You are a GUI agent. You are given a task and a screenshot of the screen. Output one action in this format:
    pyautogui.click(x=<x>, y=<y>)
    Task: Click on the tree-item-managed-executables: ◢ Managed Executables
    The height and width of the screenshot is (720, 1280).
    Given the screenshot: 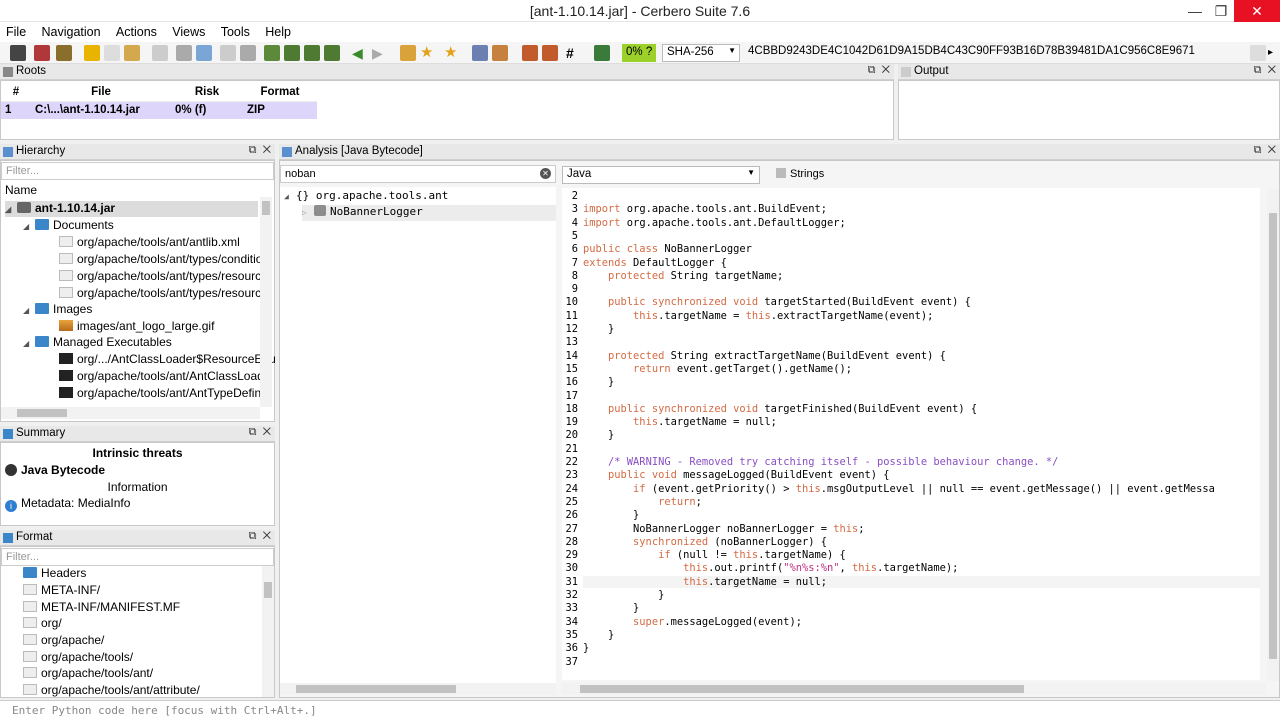 What is the action you would take?
    pyautogui.click(x=97, y=343)
    